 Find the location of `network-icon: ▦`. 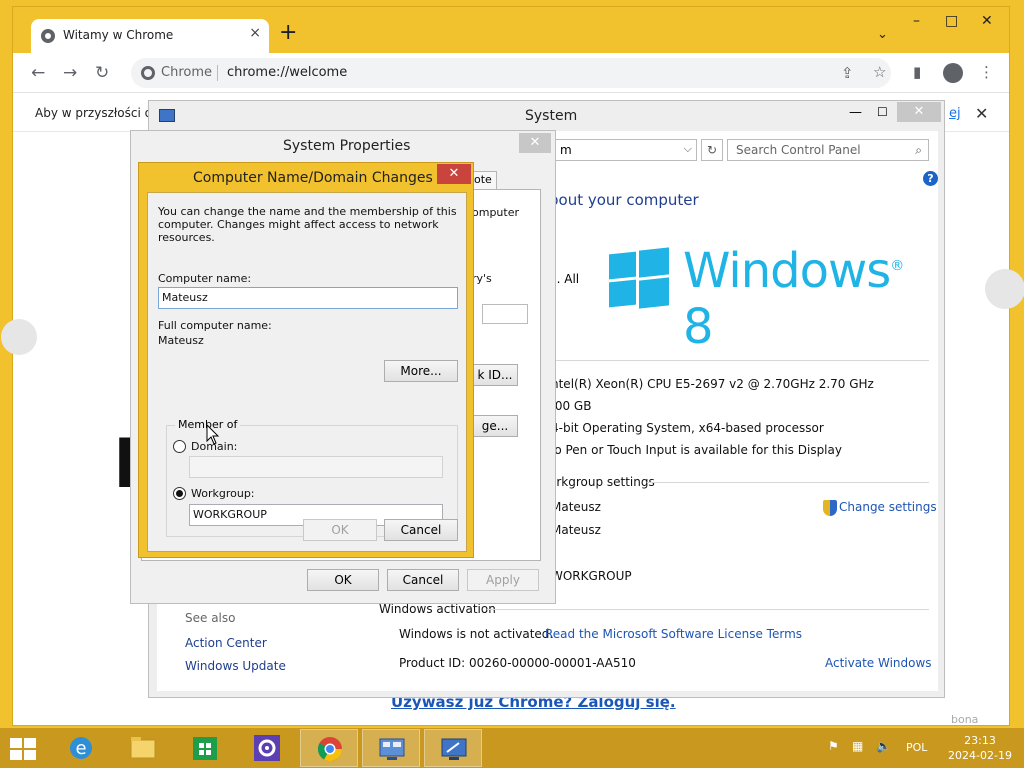

network-icon: ▦ is located at coordinates (857, 746).